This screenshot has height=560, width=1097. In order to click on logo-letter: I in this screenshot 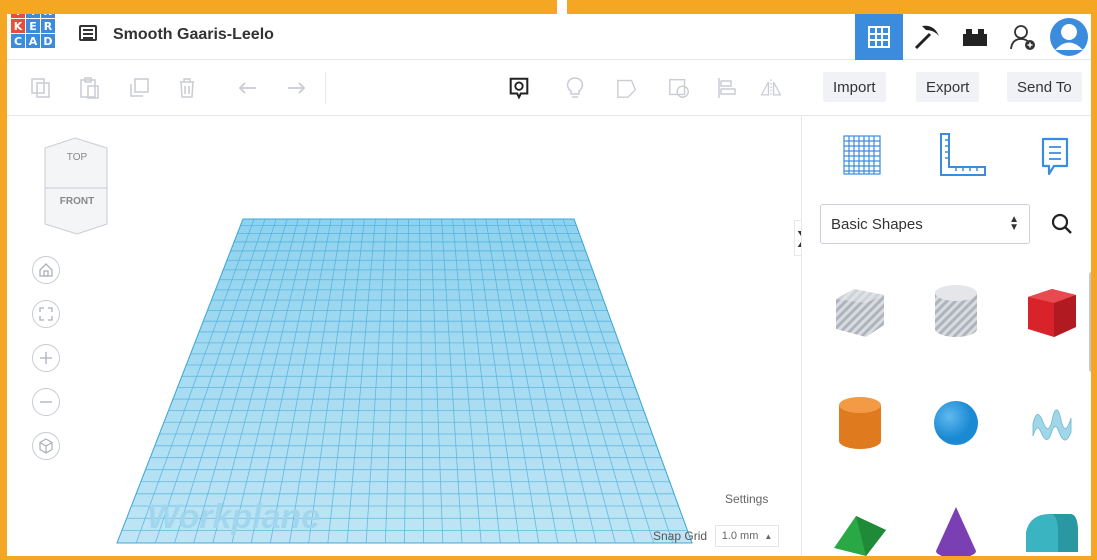, I will do `click(33, 16)`.